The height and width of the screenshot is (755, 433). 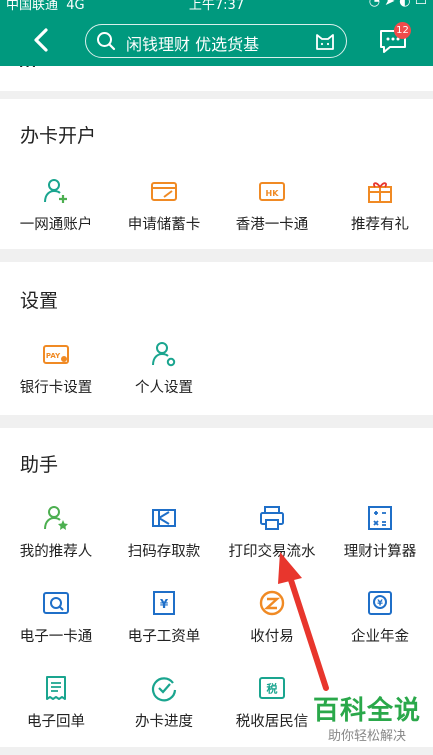 What do you see at coordinates (164, 637) in the screenshot?
I see `item-label: 电子工资单` at bounding box center [164, 637].